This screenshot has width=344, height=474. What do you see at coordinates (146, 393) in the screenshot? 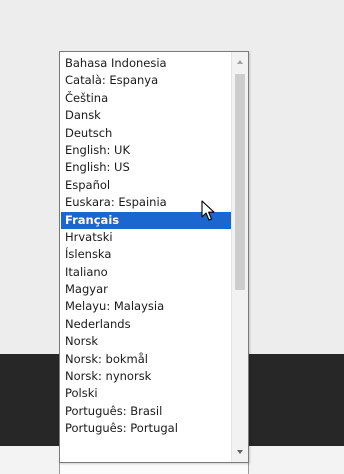
I see `language-option: Polski` at bounding box center [146, 393].